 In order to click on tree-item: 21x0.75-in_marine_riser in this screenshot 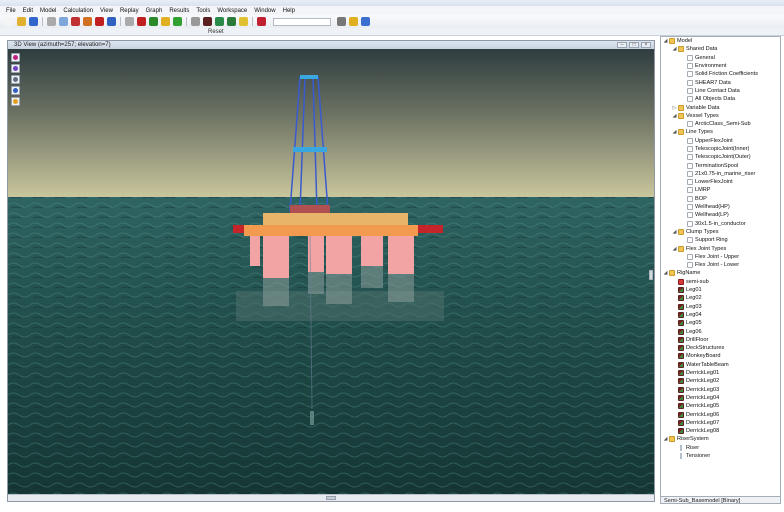, I will do `click(720, 174)`.